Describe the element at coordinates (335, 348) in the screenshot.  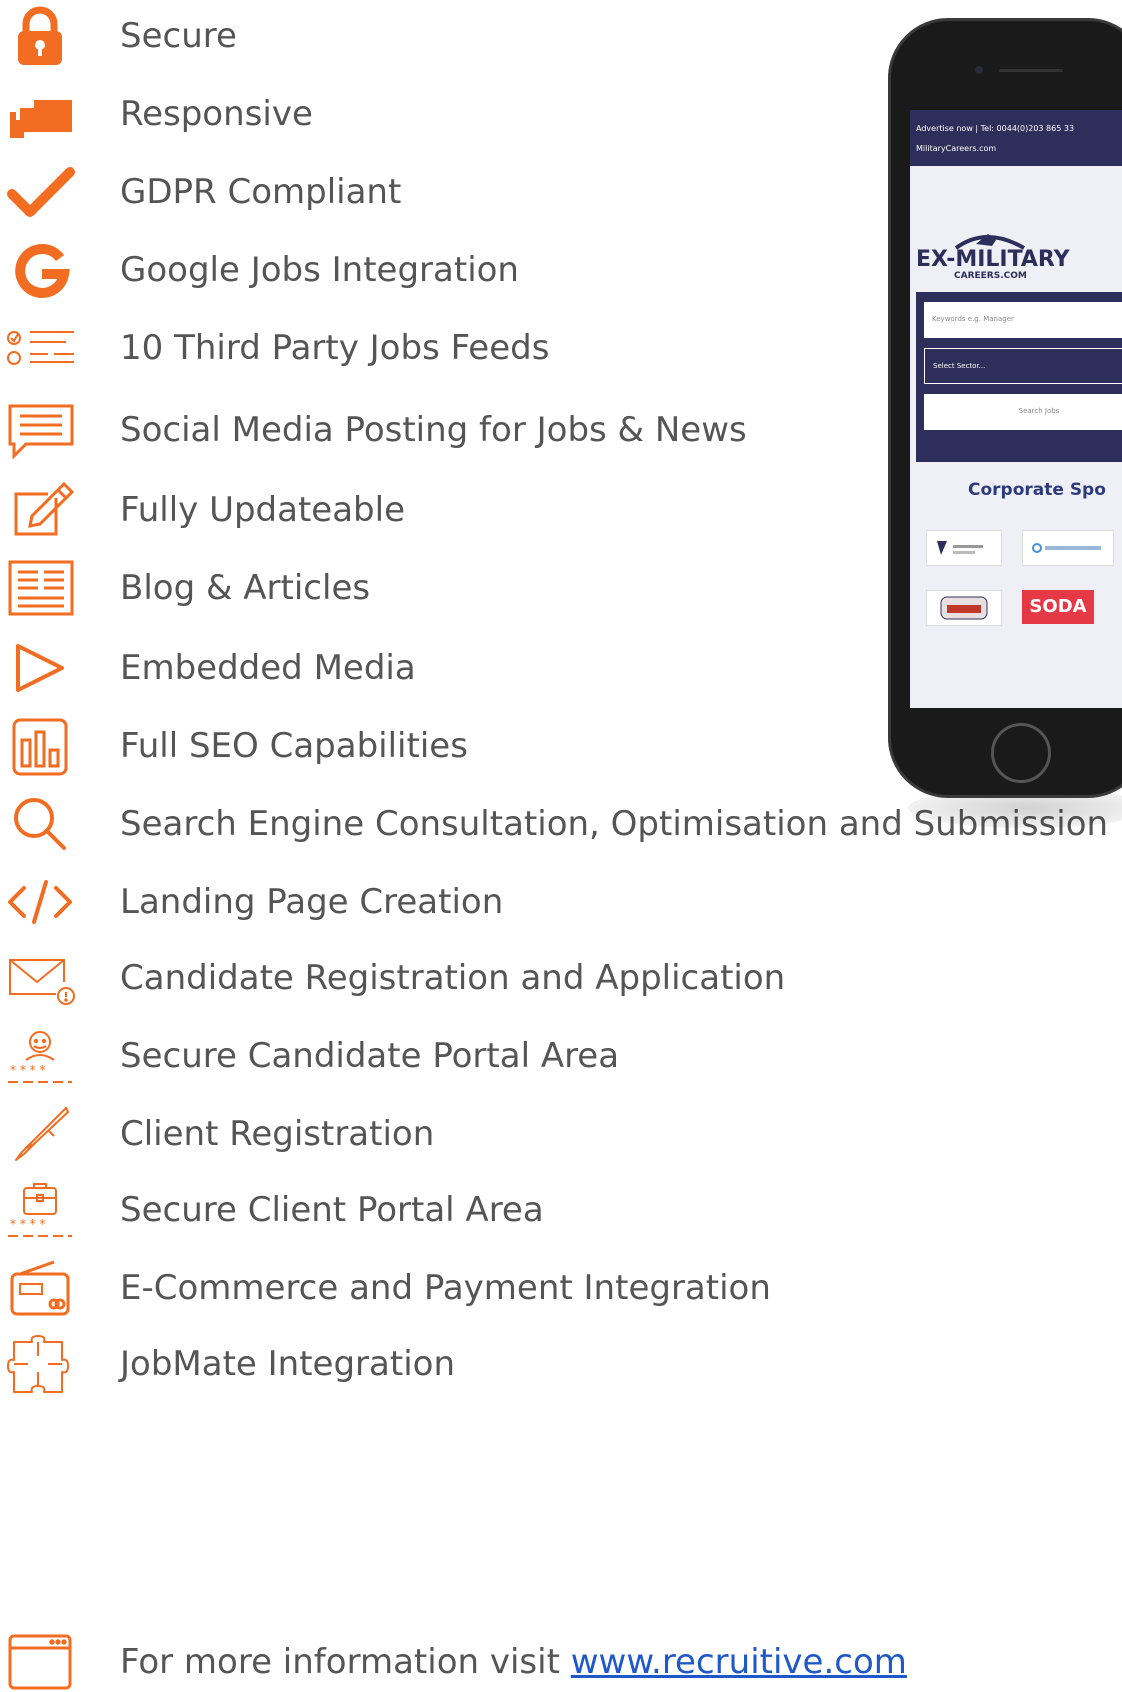
I see `feature-label: 10 Third Party Jobs Feeds` at that location.